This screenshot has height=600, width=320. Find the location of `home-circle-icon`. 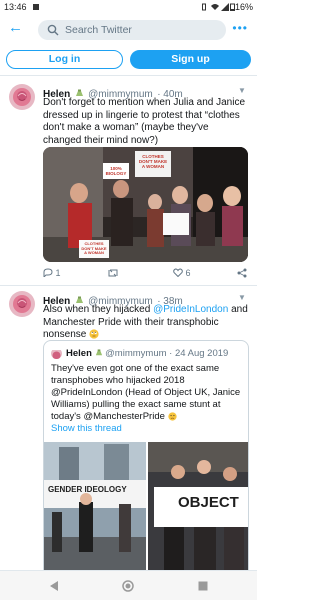

home-circle-icon is located at coordinates (128, 586).